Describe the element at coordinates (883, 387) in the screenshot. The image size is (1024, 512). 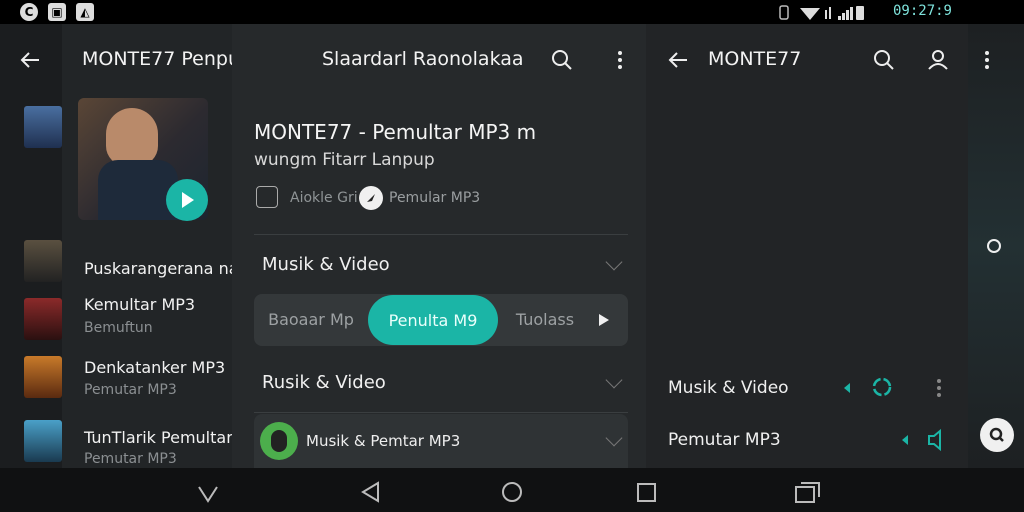
I see `repeat-icon` at that location.